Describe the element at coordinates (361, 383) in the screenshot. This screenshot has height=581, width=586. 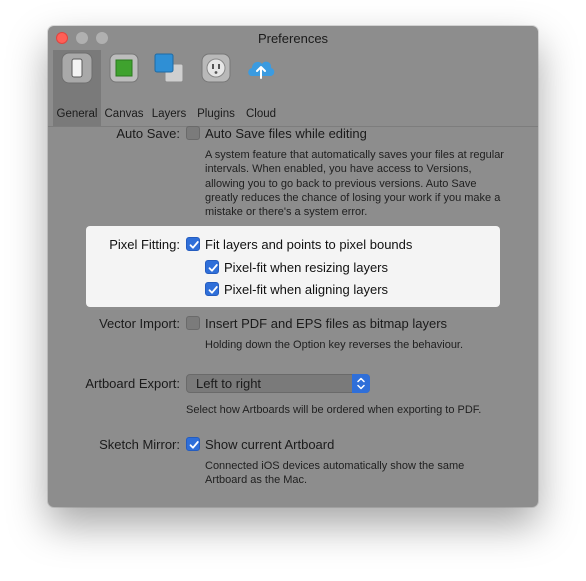
I see `chevron-up-down-icon` at that location.